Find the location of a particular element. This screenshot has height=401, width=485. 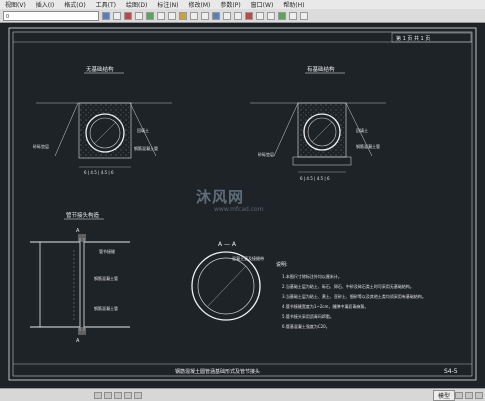

menu-help: 帮助(H) is located at coordinates (293, 4).